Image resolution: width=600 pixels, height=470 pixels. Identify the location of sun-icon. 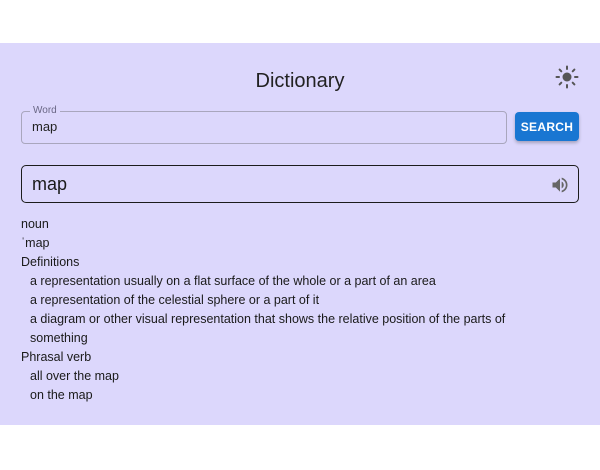
(567, 77).